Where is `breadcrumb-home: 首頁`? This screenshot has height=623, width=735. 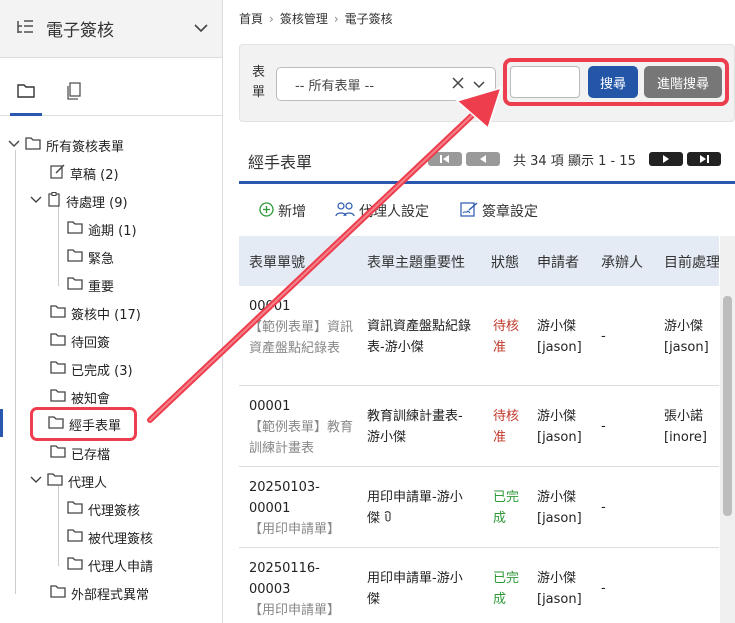
breadcrumb-home: 首頁 is located at coordinates (251, 18).